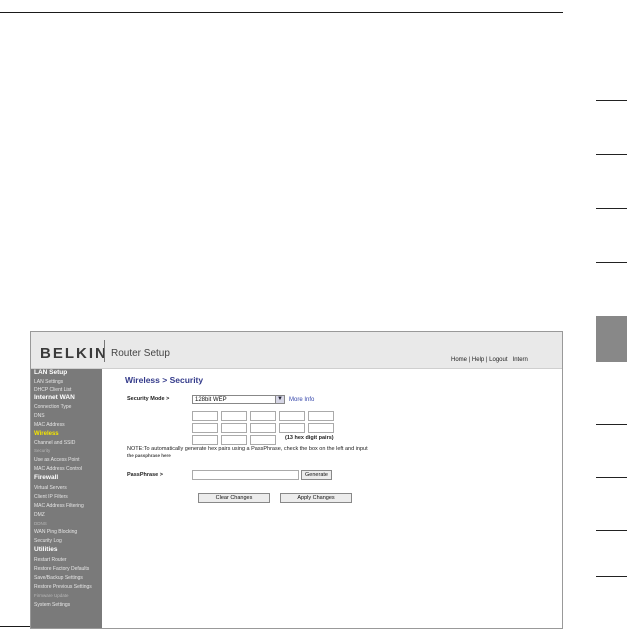 This screenshot has width=627, height=629. I want to click on sidebar-item-access-point: Use as Access Point, so click(57, 460).